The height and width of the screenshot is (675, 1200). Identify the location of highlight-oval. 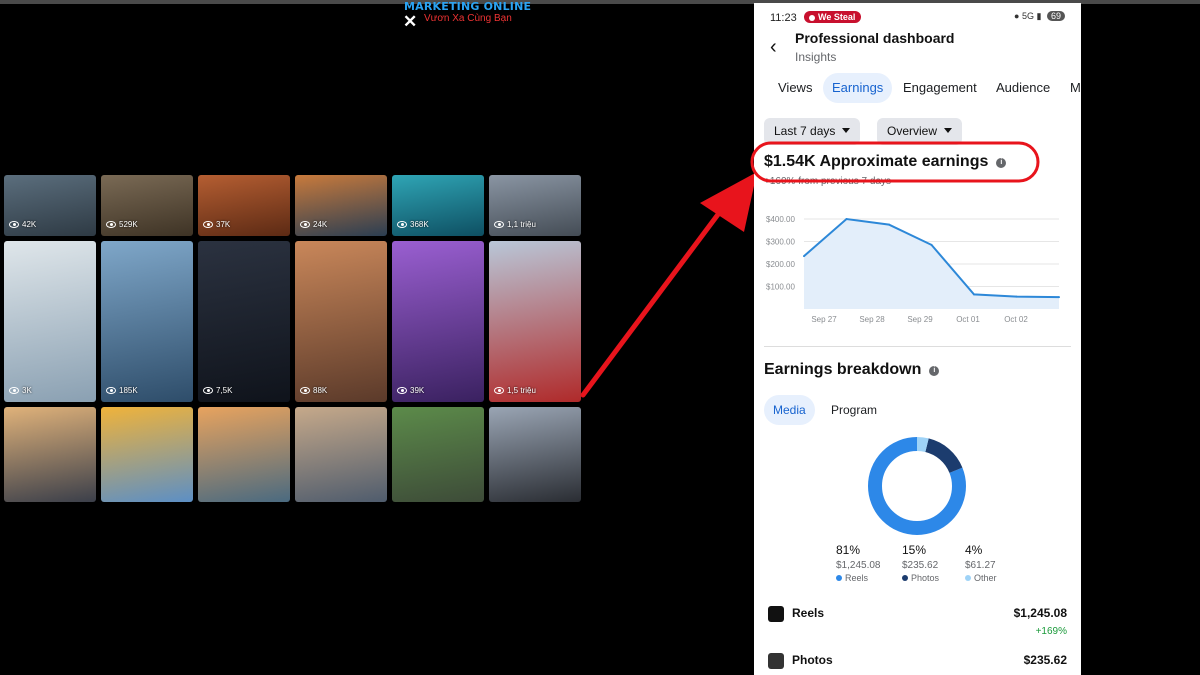
(895, 162).